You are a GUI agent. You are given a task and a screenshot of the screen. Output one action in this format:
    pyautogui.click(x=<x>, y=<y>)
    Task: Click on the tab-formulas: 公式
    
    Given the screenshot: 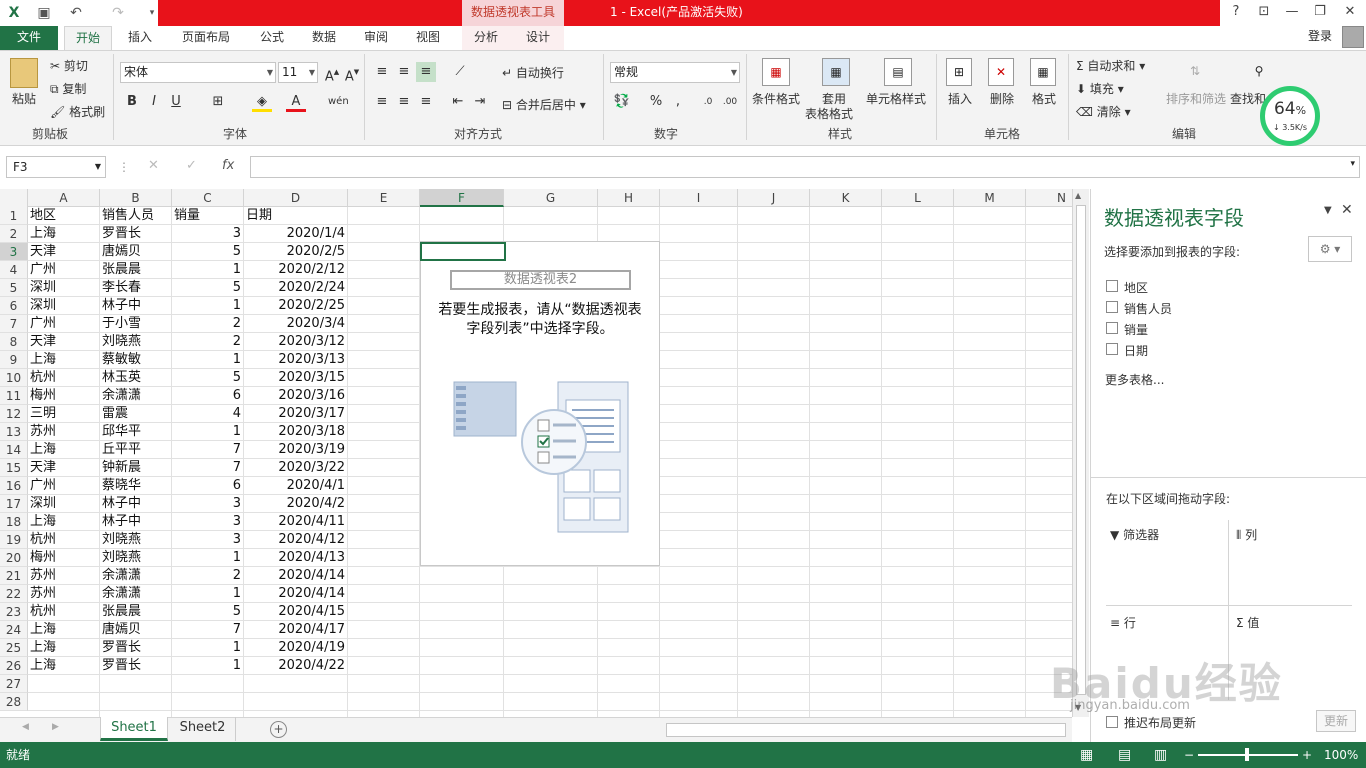 What is the action you would take?
    pyautogui.click(x=272, y=38)
    